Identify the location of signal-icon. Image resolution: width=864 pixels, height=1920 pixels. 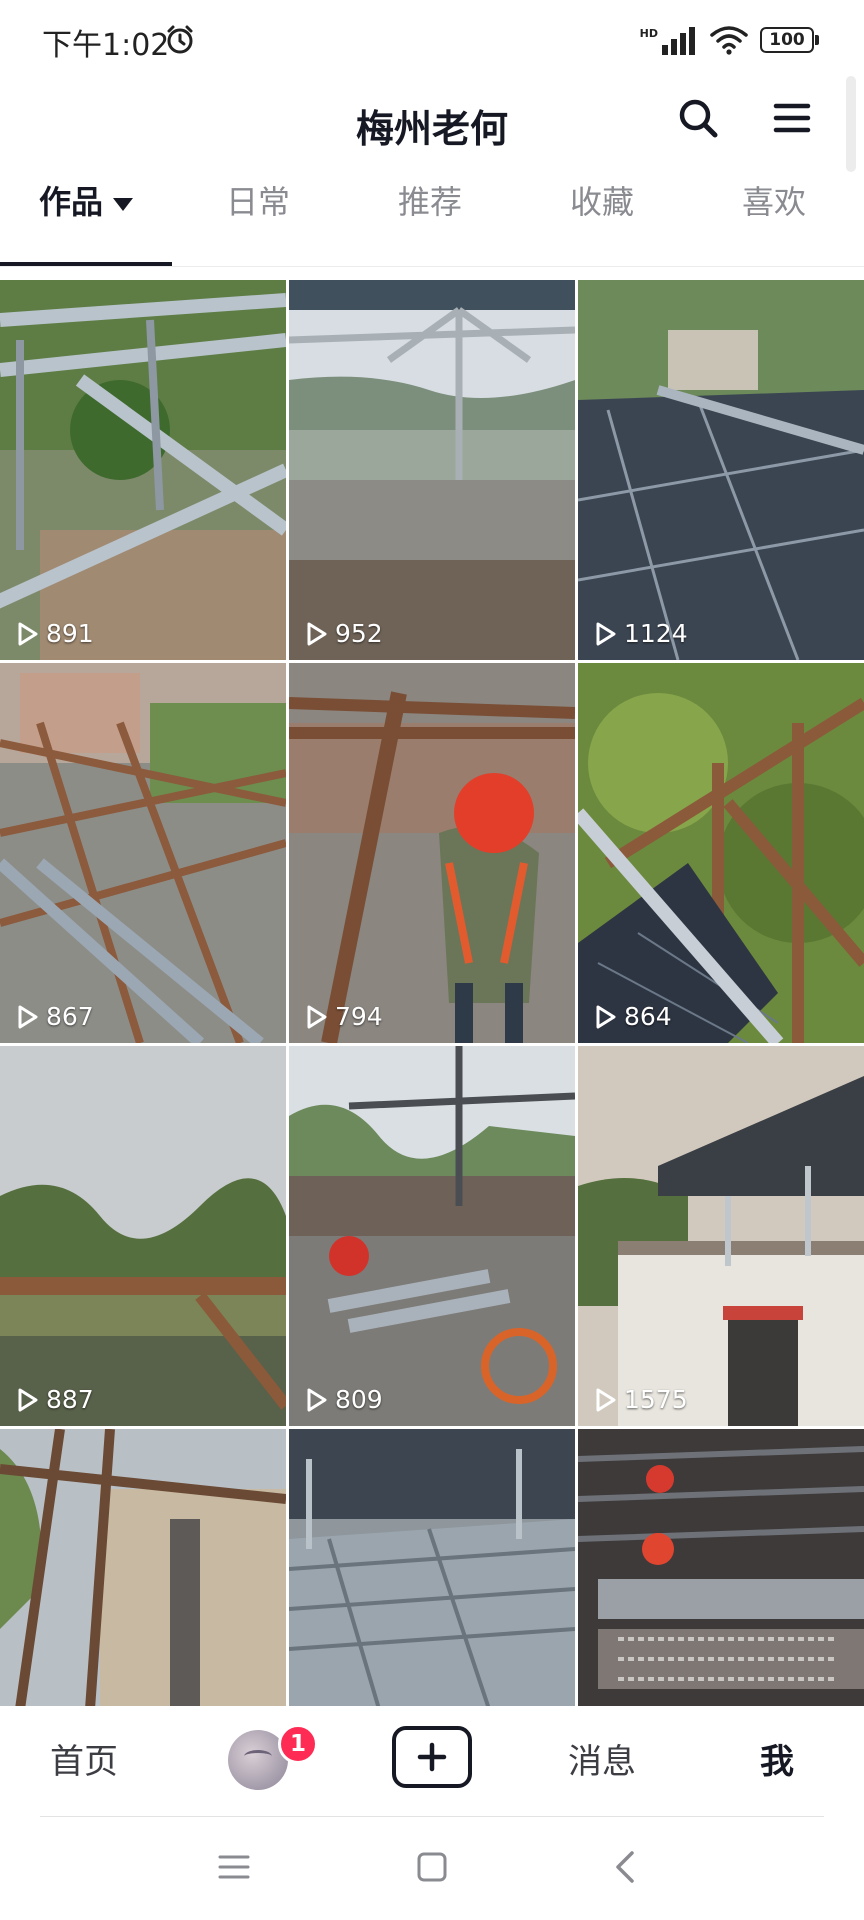
(678, 41).